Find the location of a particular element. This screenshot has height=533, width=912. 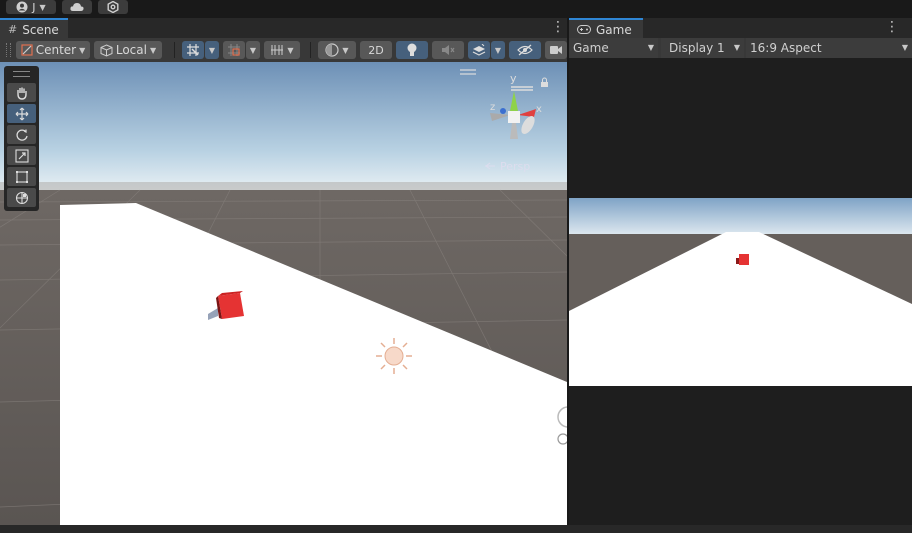

shading-sphere-icon is located at coordinates (332, 50).